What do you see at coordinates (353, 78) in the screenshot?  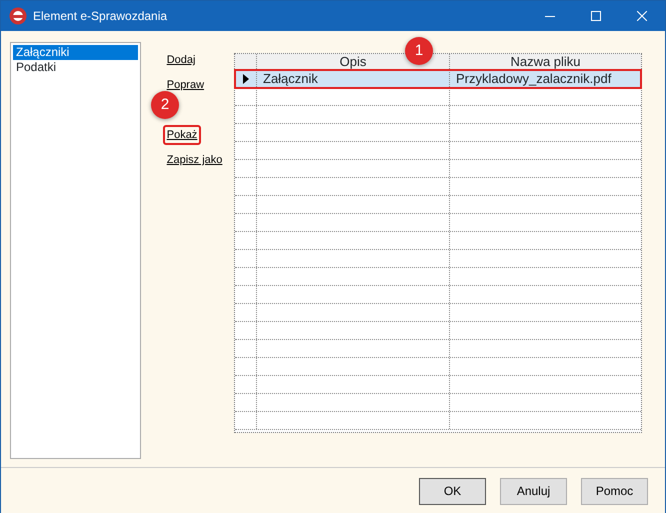 I see `table-cell: Załącznik` at bounding box center [353, 78].